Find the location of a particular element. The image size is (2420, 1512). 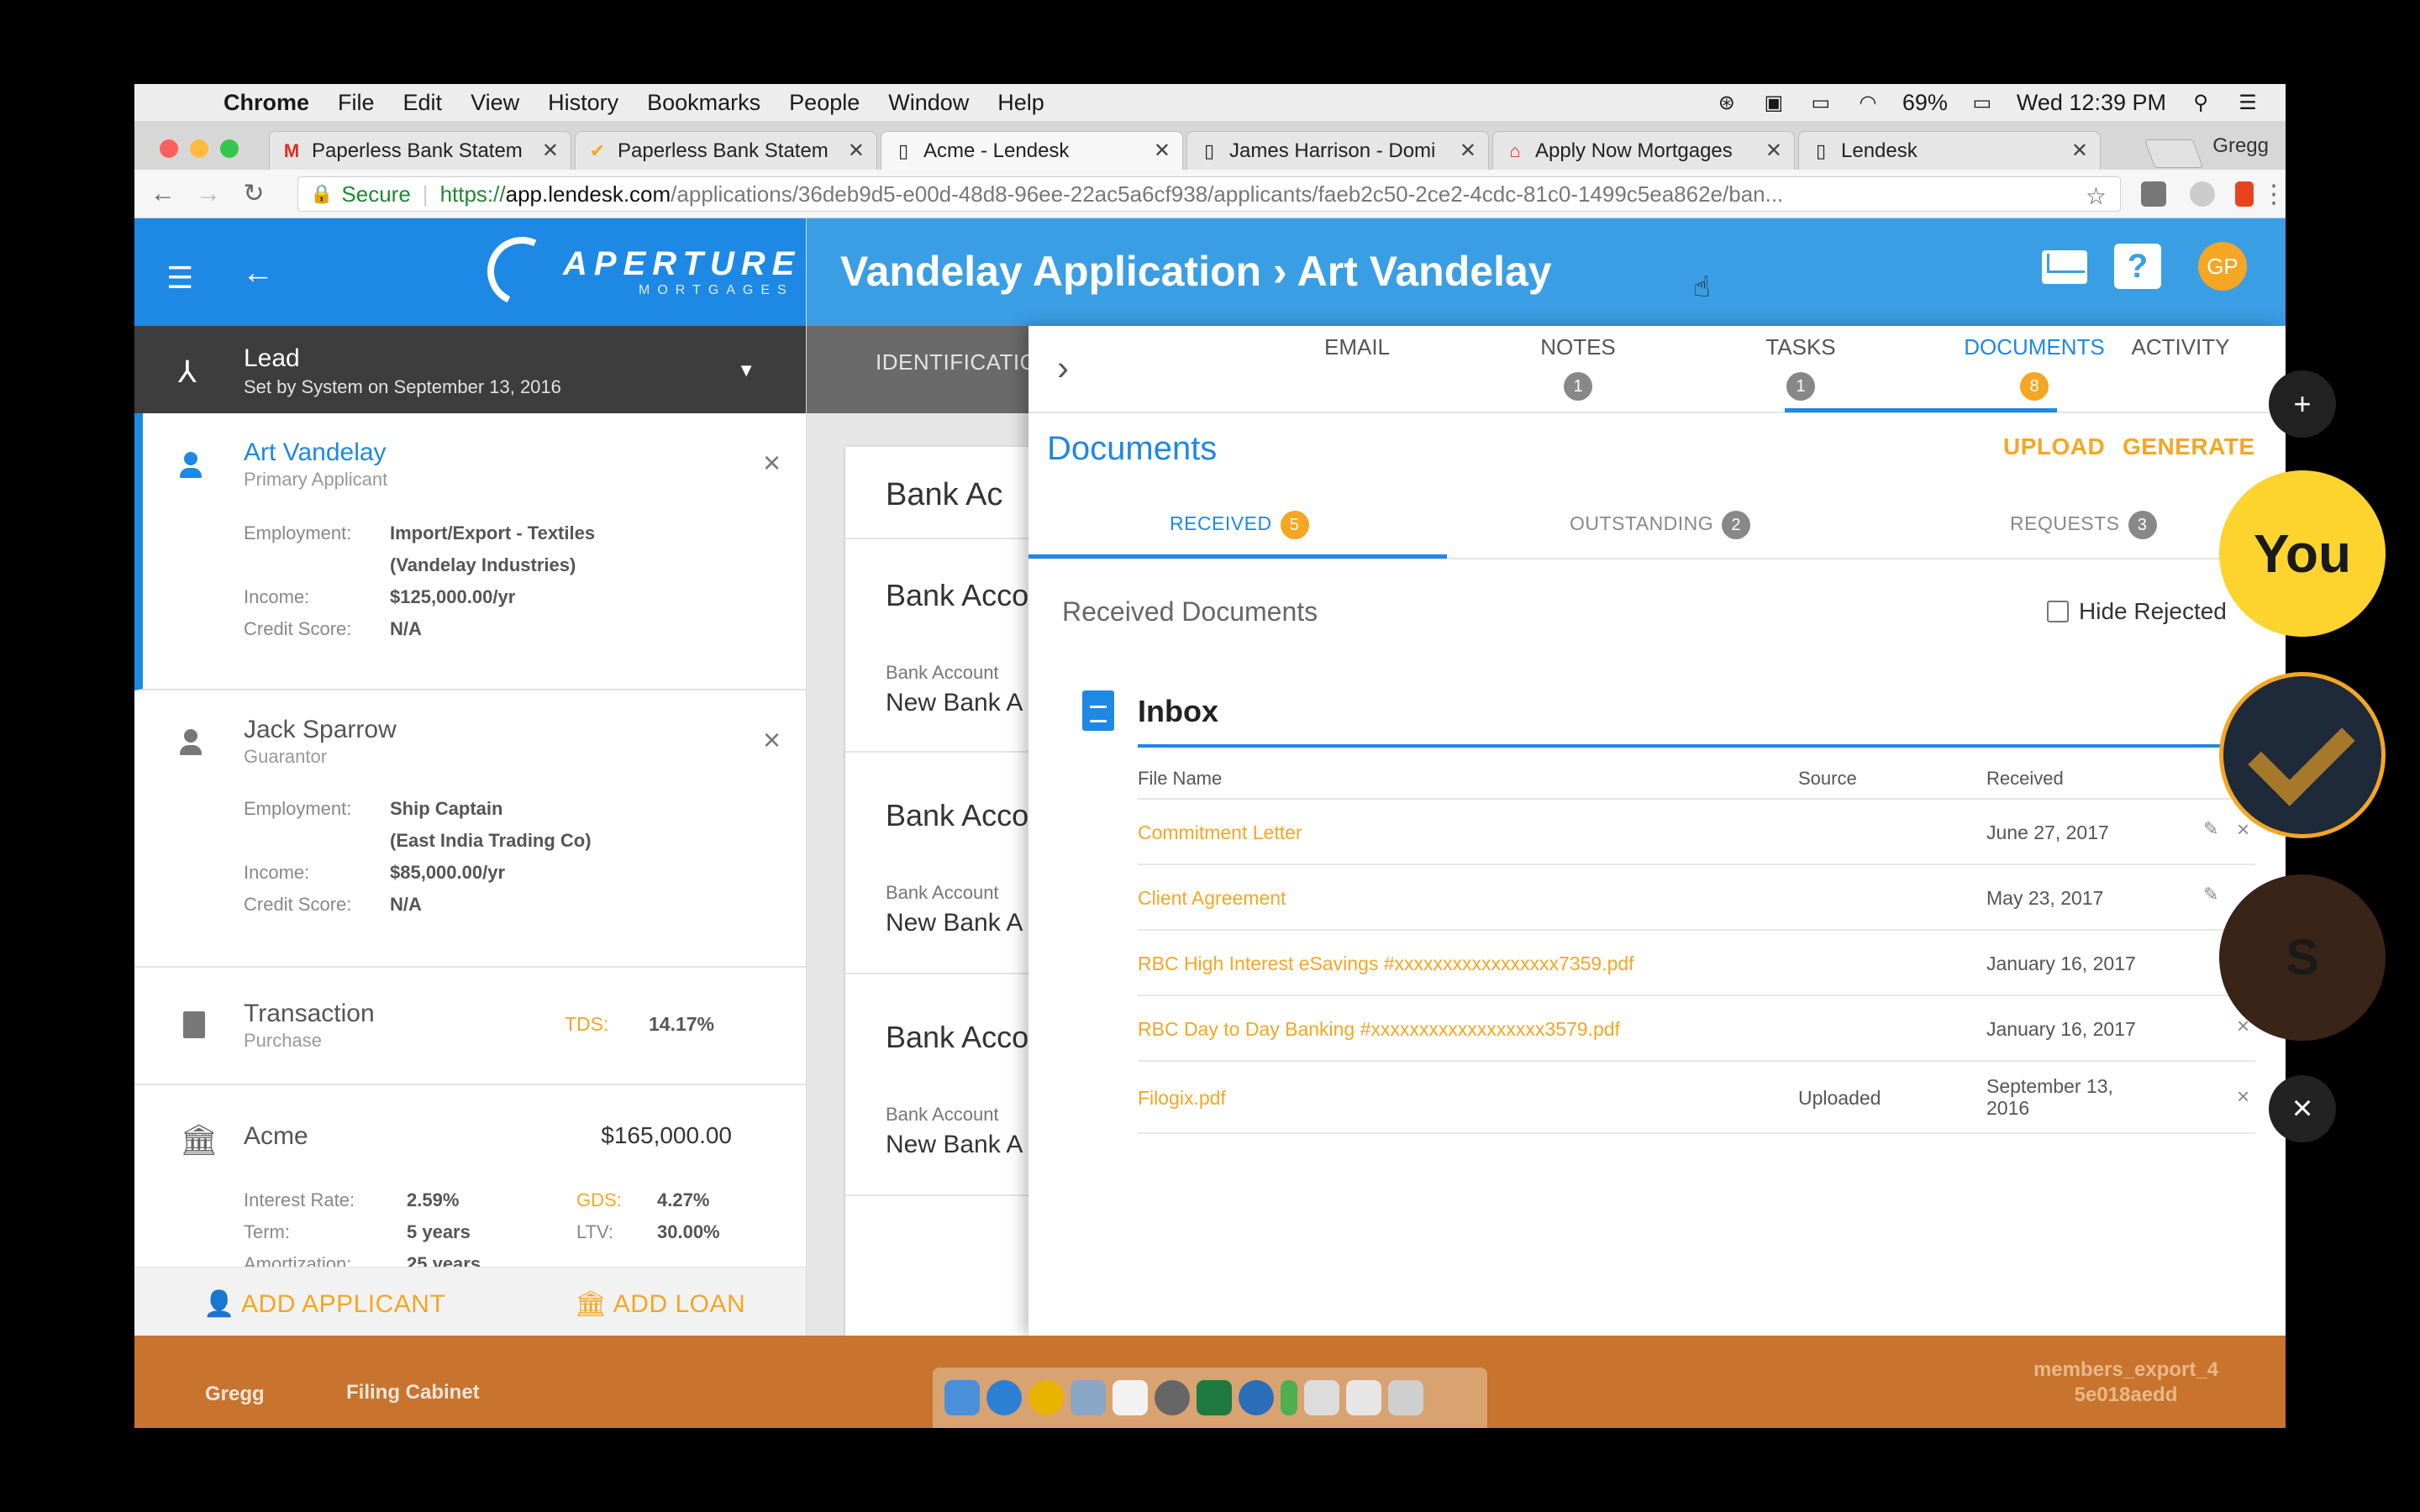

battery-icon: ▭ is located at coordinates (1983, 103).